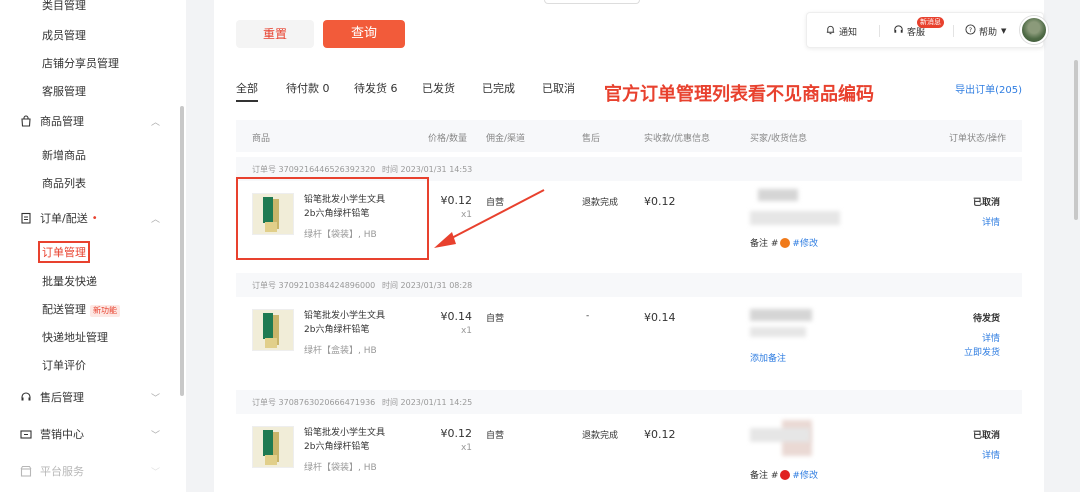  Describe the element at coordinates (456, 433) in the screenshot. I see `price: ¥0.12` at that location.